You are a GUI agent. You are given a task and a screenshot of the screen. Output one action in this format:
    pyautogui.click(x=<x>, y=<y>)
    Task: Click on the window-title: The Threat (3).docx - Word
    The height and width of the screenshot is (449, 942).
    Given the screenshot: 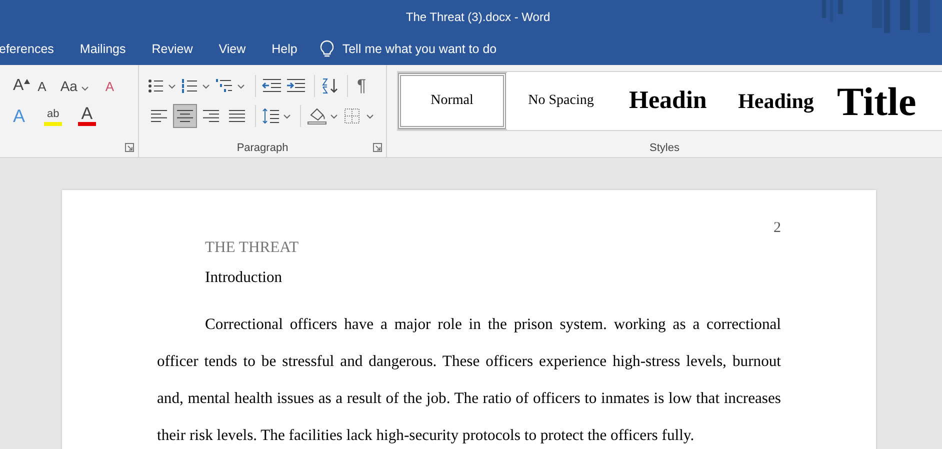 What is the action you would take?
    pyautogui.click(x=478, y=17)
    